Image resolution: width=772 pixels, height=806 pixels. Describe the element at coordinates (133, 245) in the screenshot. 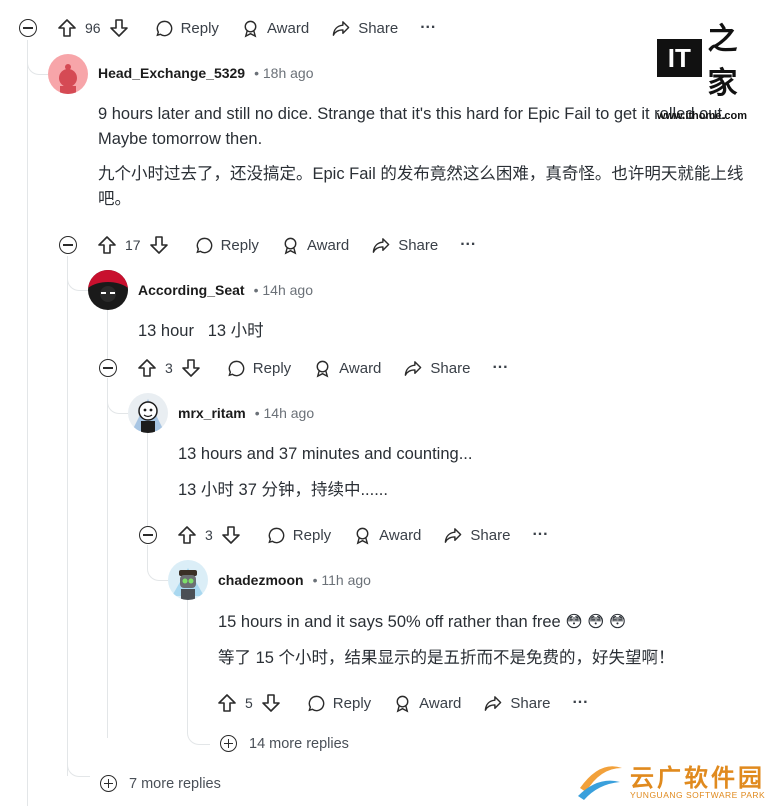

I see `vote-count: 17` at that location.